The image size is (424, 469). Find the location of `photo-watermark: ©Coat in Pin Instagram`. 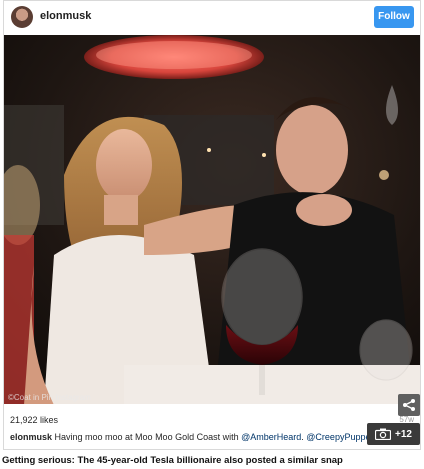

photo-watermark: ©Coat in Pin Instagram is located at coordinates (49, 397).